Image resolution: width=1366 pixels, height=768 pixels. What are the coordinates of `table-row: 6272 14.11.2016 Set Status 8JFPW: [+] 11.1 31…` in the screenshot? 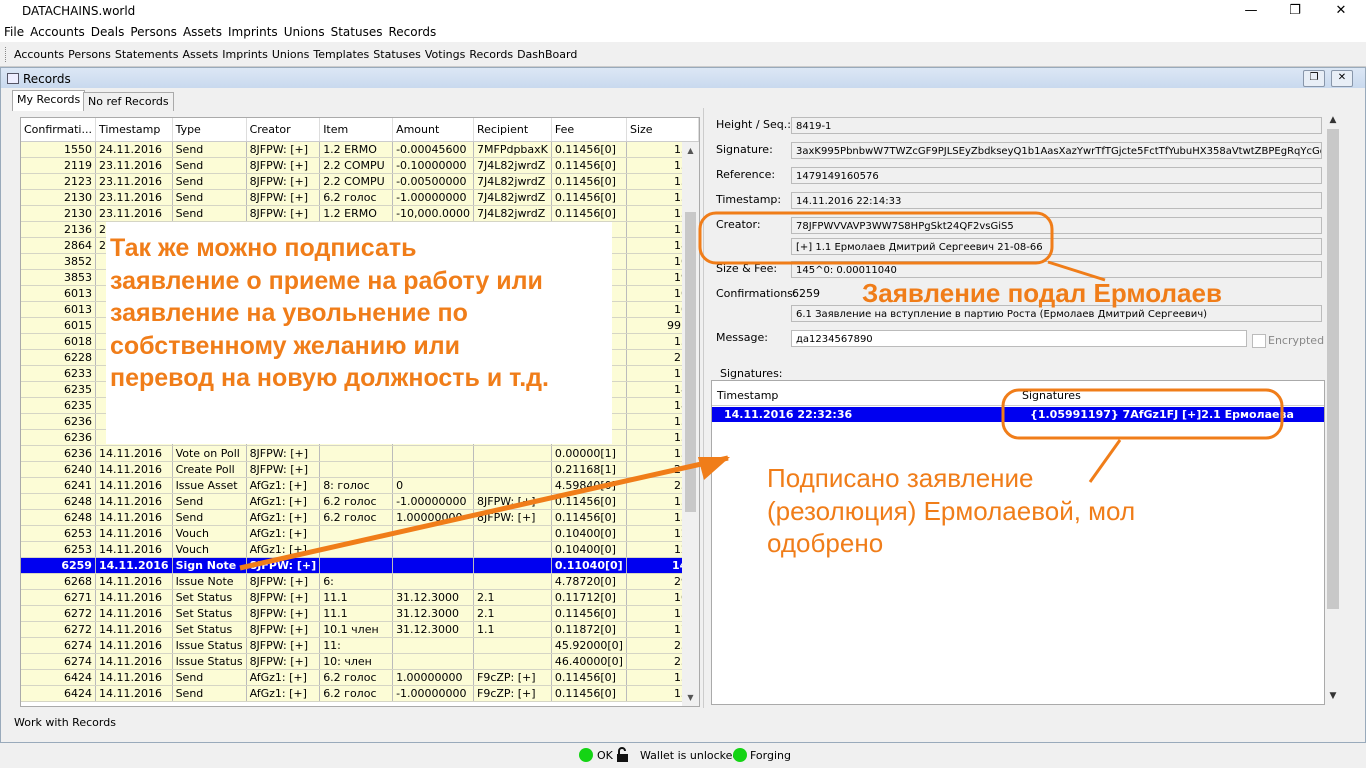 It's located at (360, 613).